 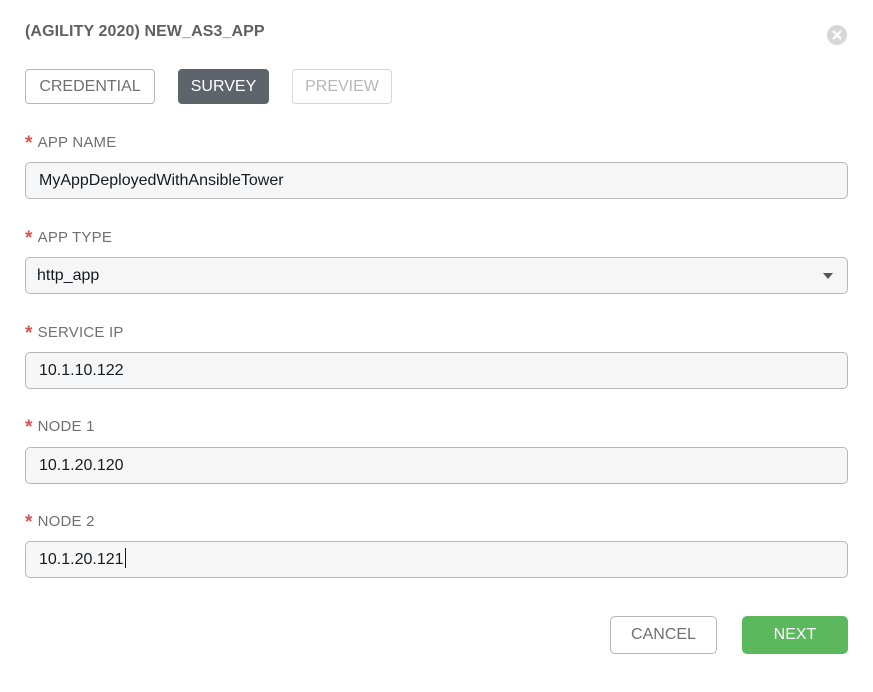 I want to click on node2-label-text: NODE 2, so click(x=66, y=521).